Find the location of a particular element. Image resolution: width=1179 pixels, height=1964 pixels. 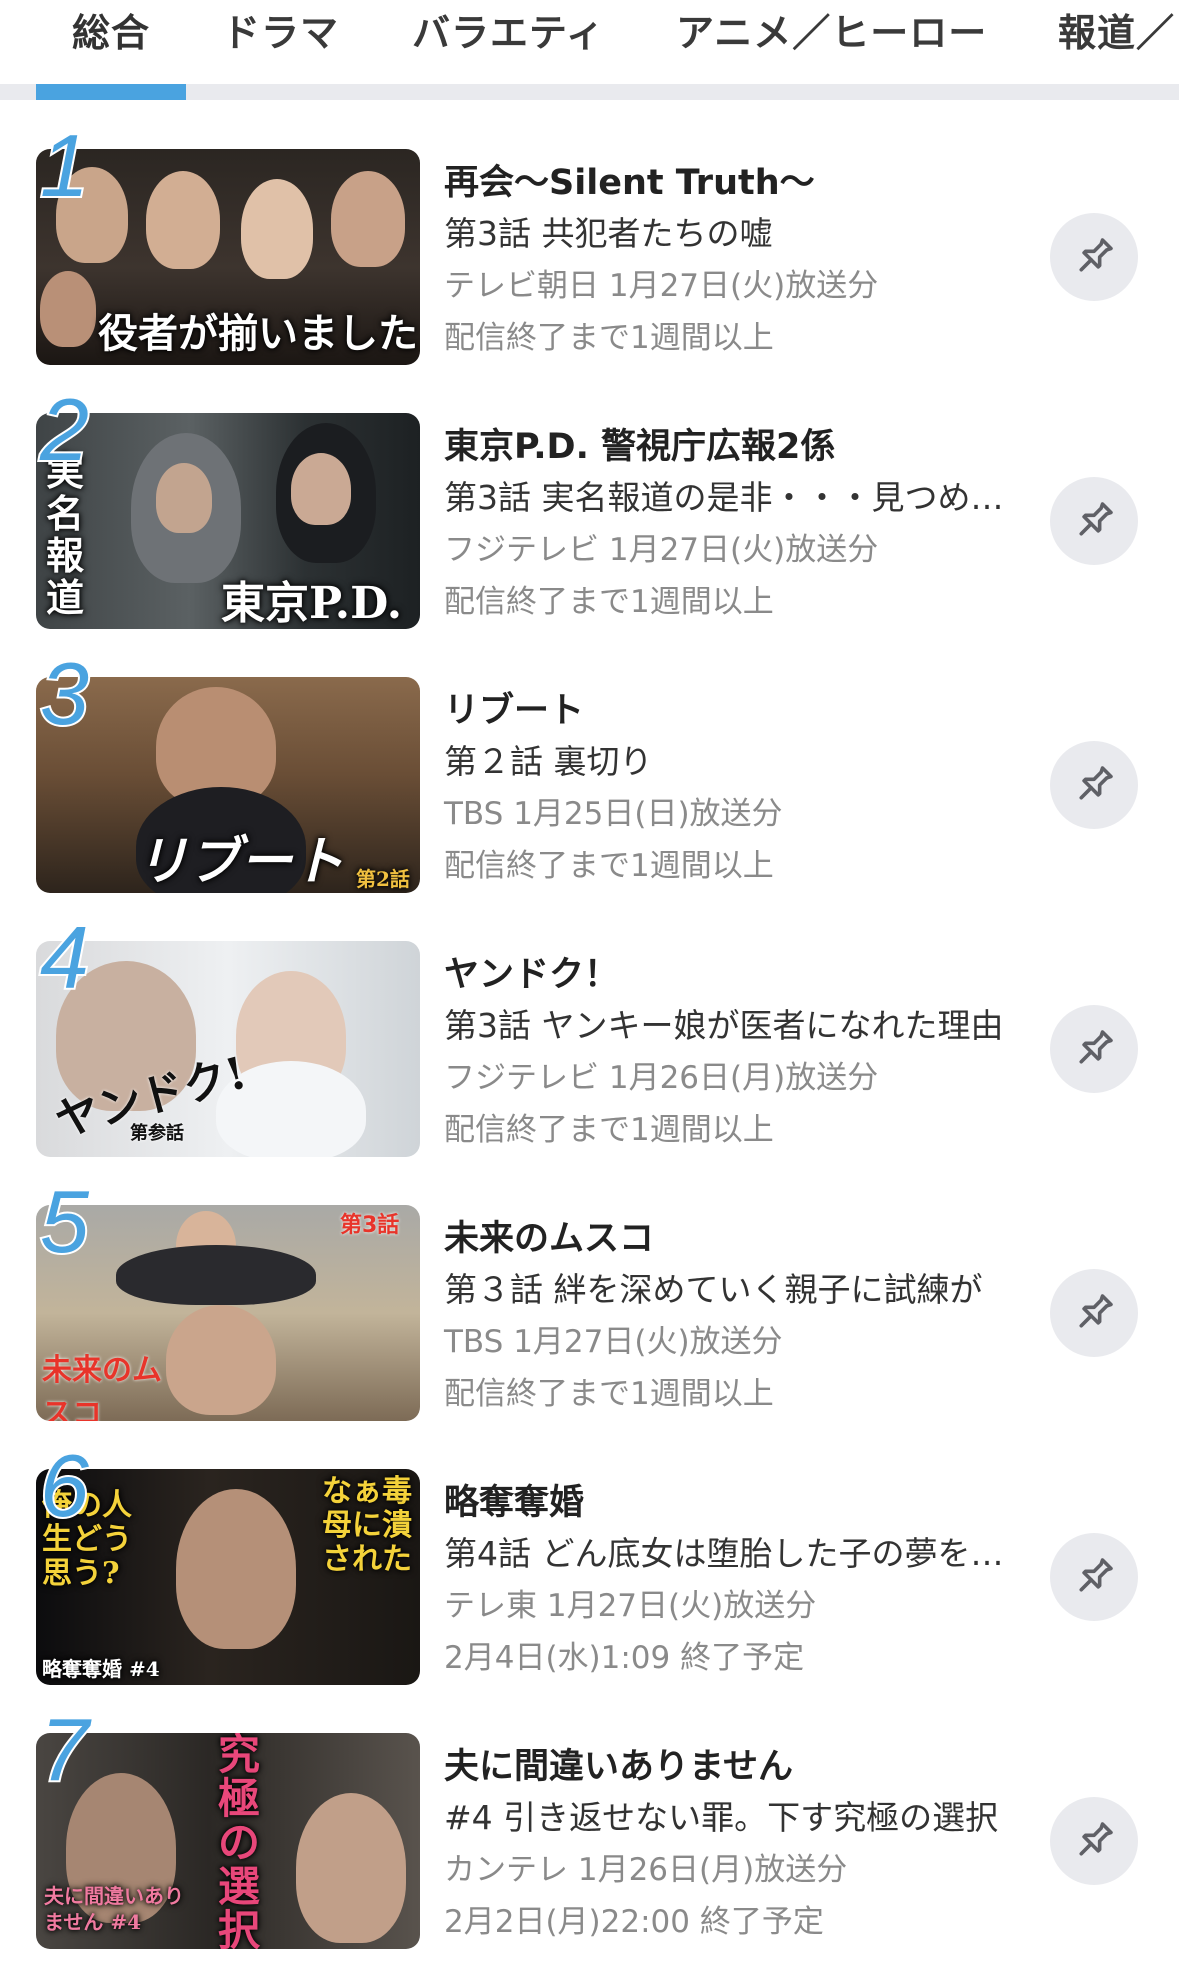

program-title: 未来のムスコ is located at coordinates (549, 1239).